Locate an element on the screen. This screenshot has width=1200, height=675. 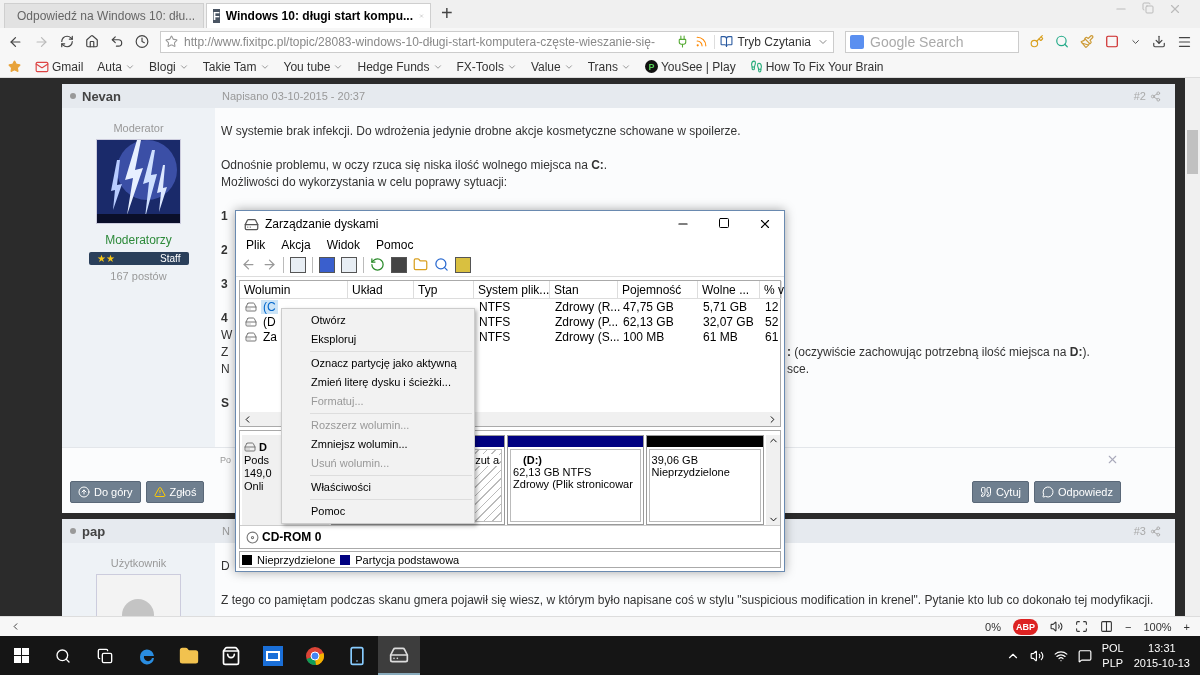
partition: 39,06 GB Nieprzydzielone is located at coordinates (705, 480).